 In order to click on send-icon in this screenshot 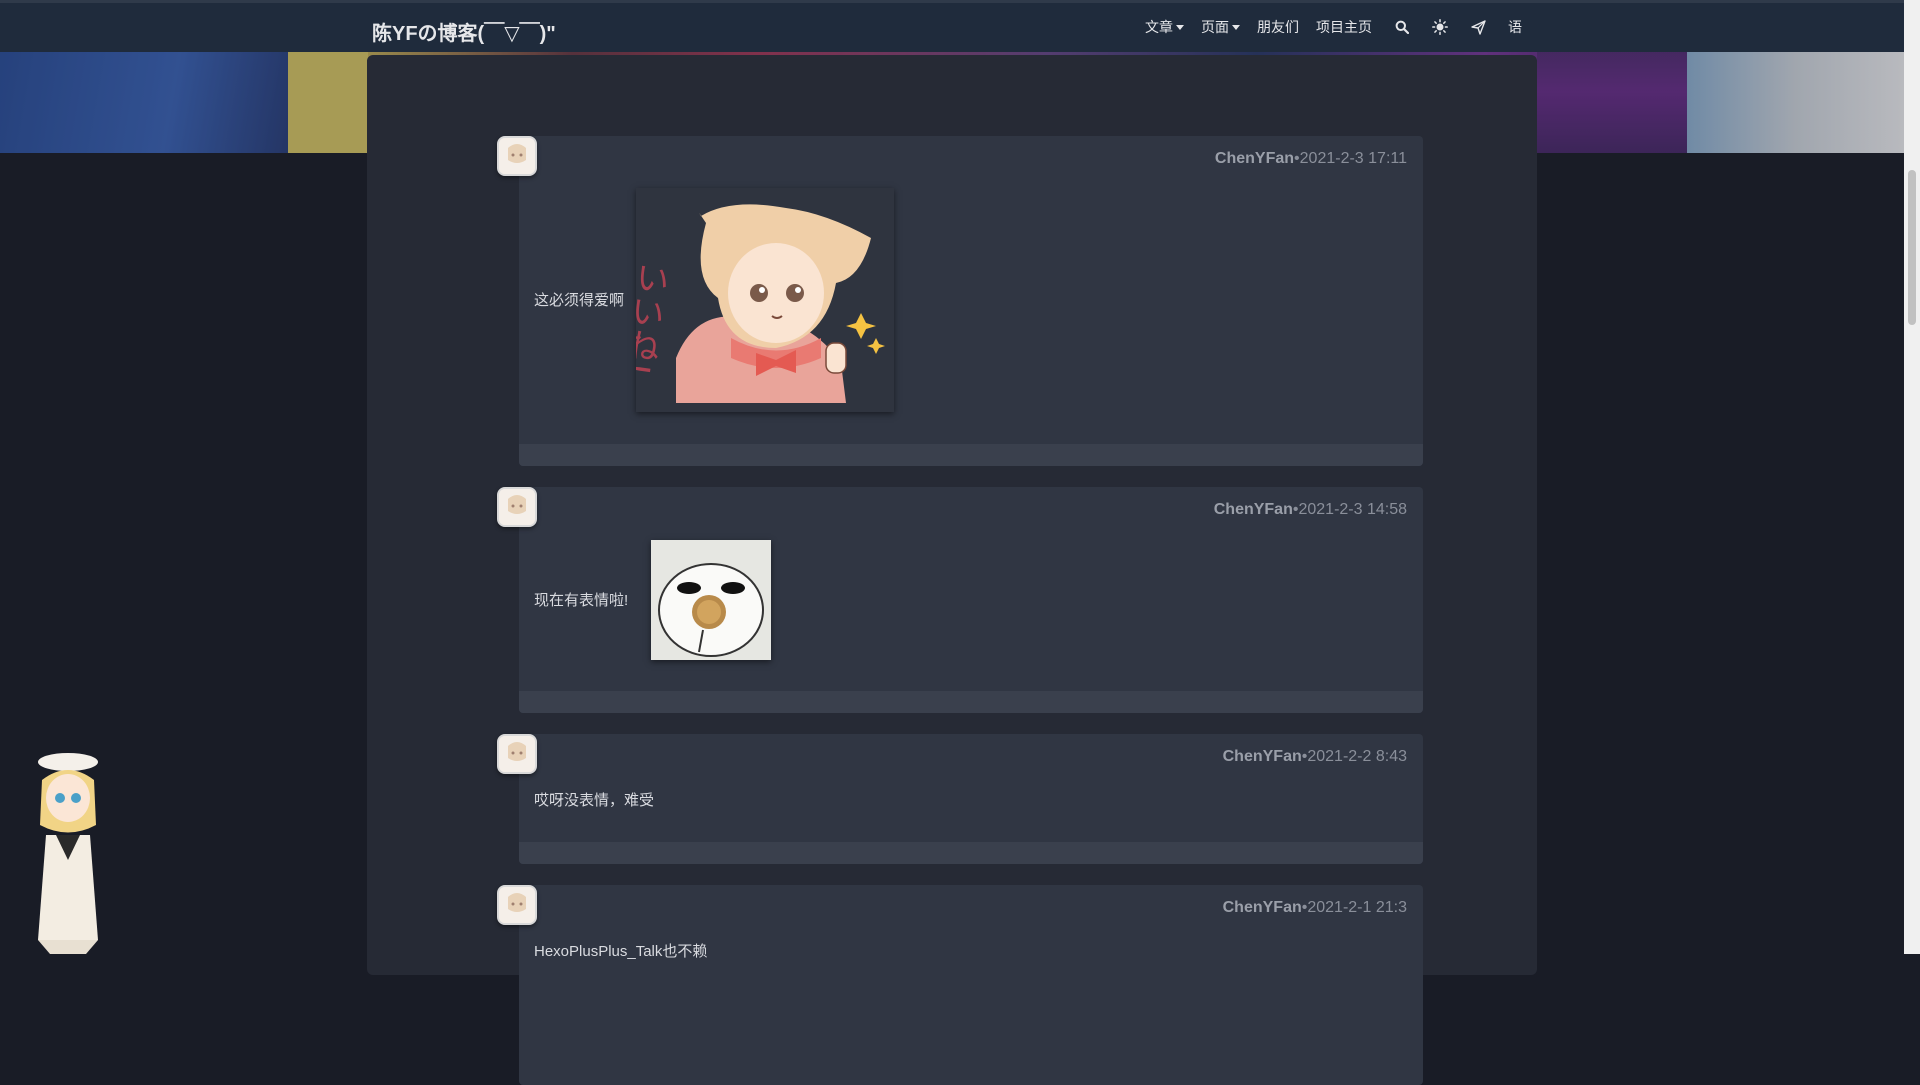, I will do `click(1478, 27)`.